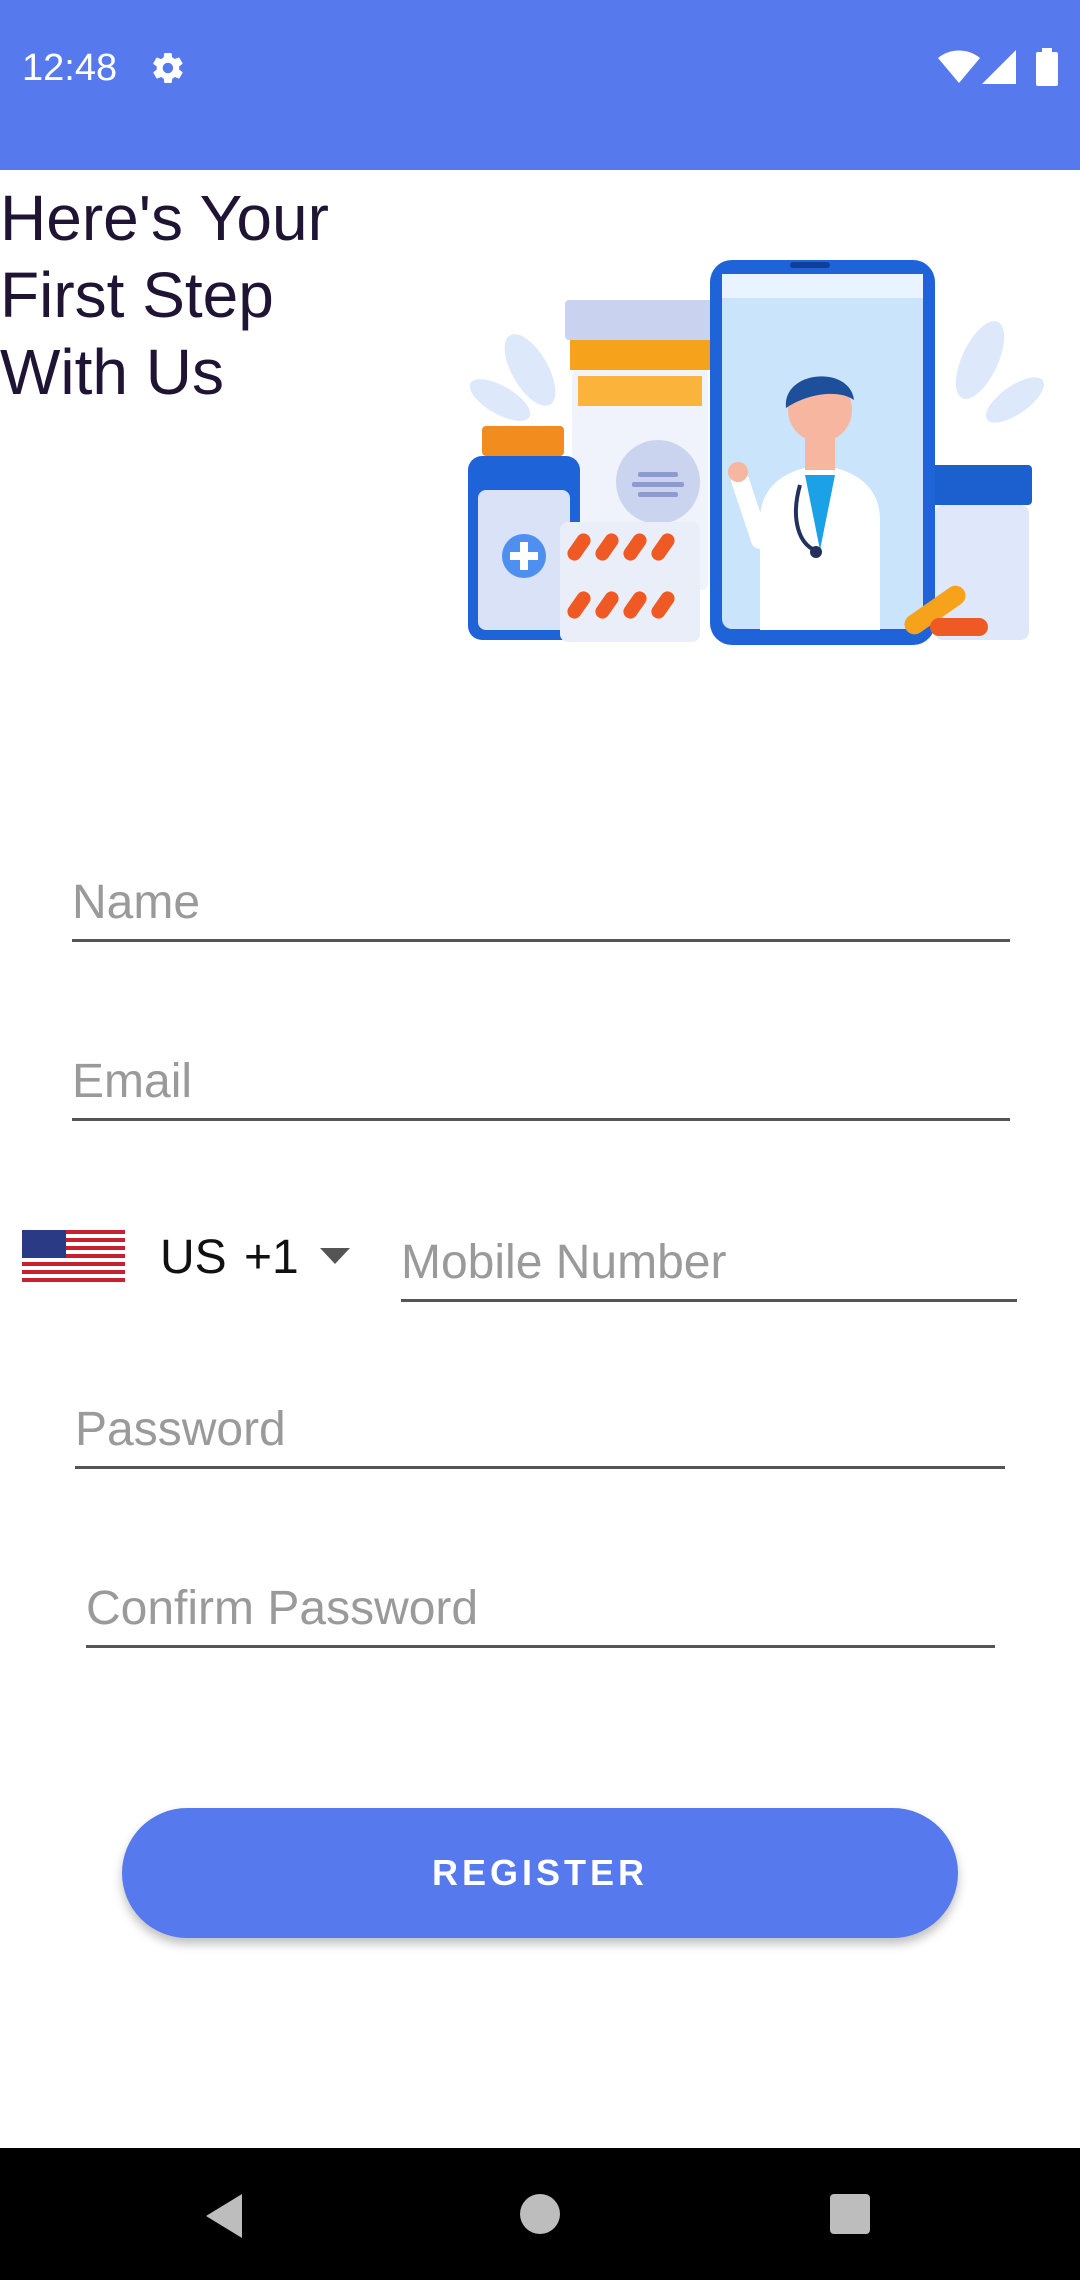  I want to click on home-icon, so click(540, 2214).